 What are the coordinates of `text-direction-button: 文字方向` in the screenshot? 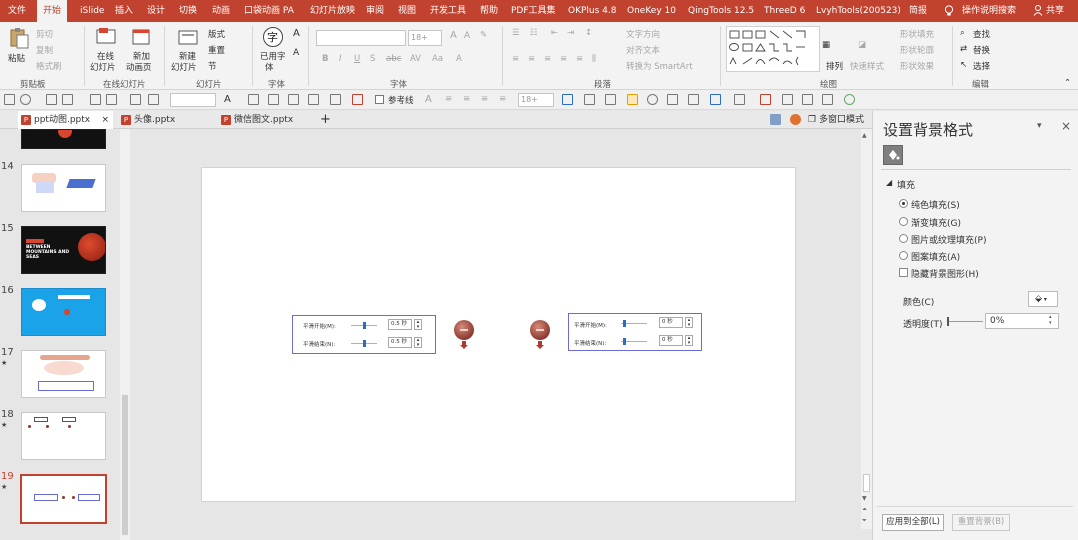 It's located at (643, 34).